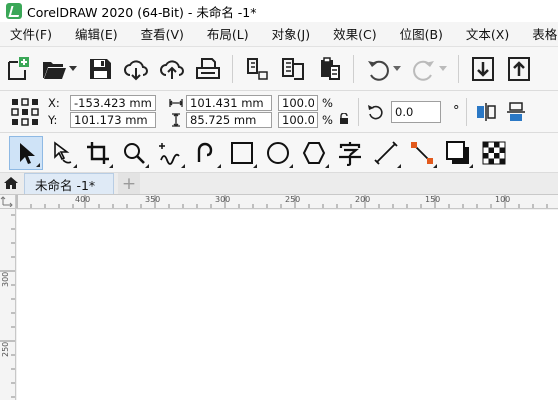  What do you see at coordinates (519, 69) in the screenshot?
I see `export-up-icon` at bounding box center [519, 69].